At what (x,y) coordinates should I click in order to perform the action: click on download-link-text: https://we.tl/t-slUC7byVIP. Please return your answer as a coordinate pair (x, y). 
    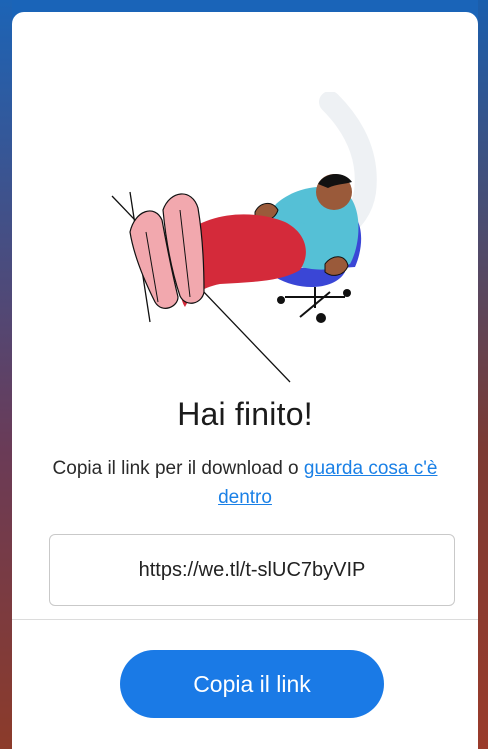
    Looking at the image, I should click on (252, 569).